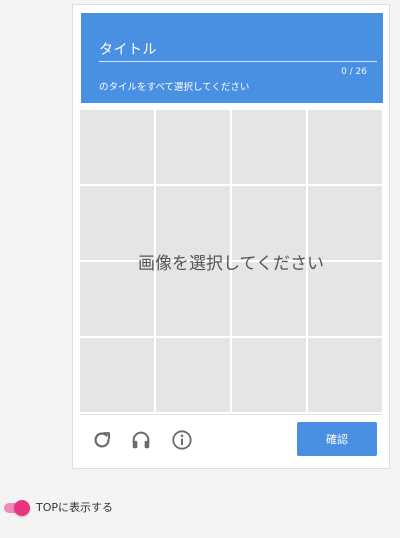 This screenshot has width=400, height=538. What do you see at coordinates (337, 439) in the screenshot?
I see `confirm-button: 確認` at bounding box center [337, 439].